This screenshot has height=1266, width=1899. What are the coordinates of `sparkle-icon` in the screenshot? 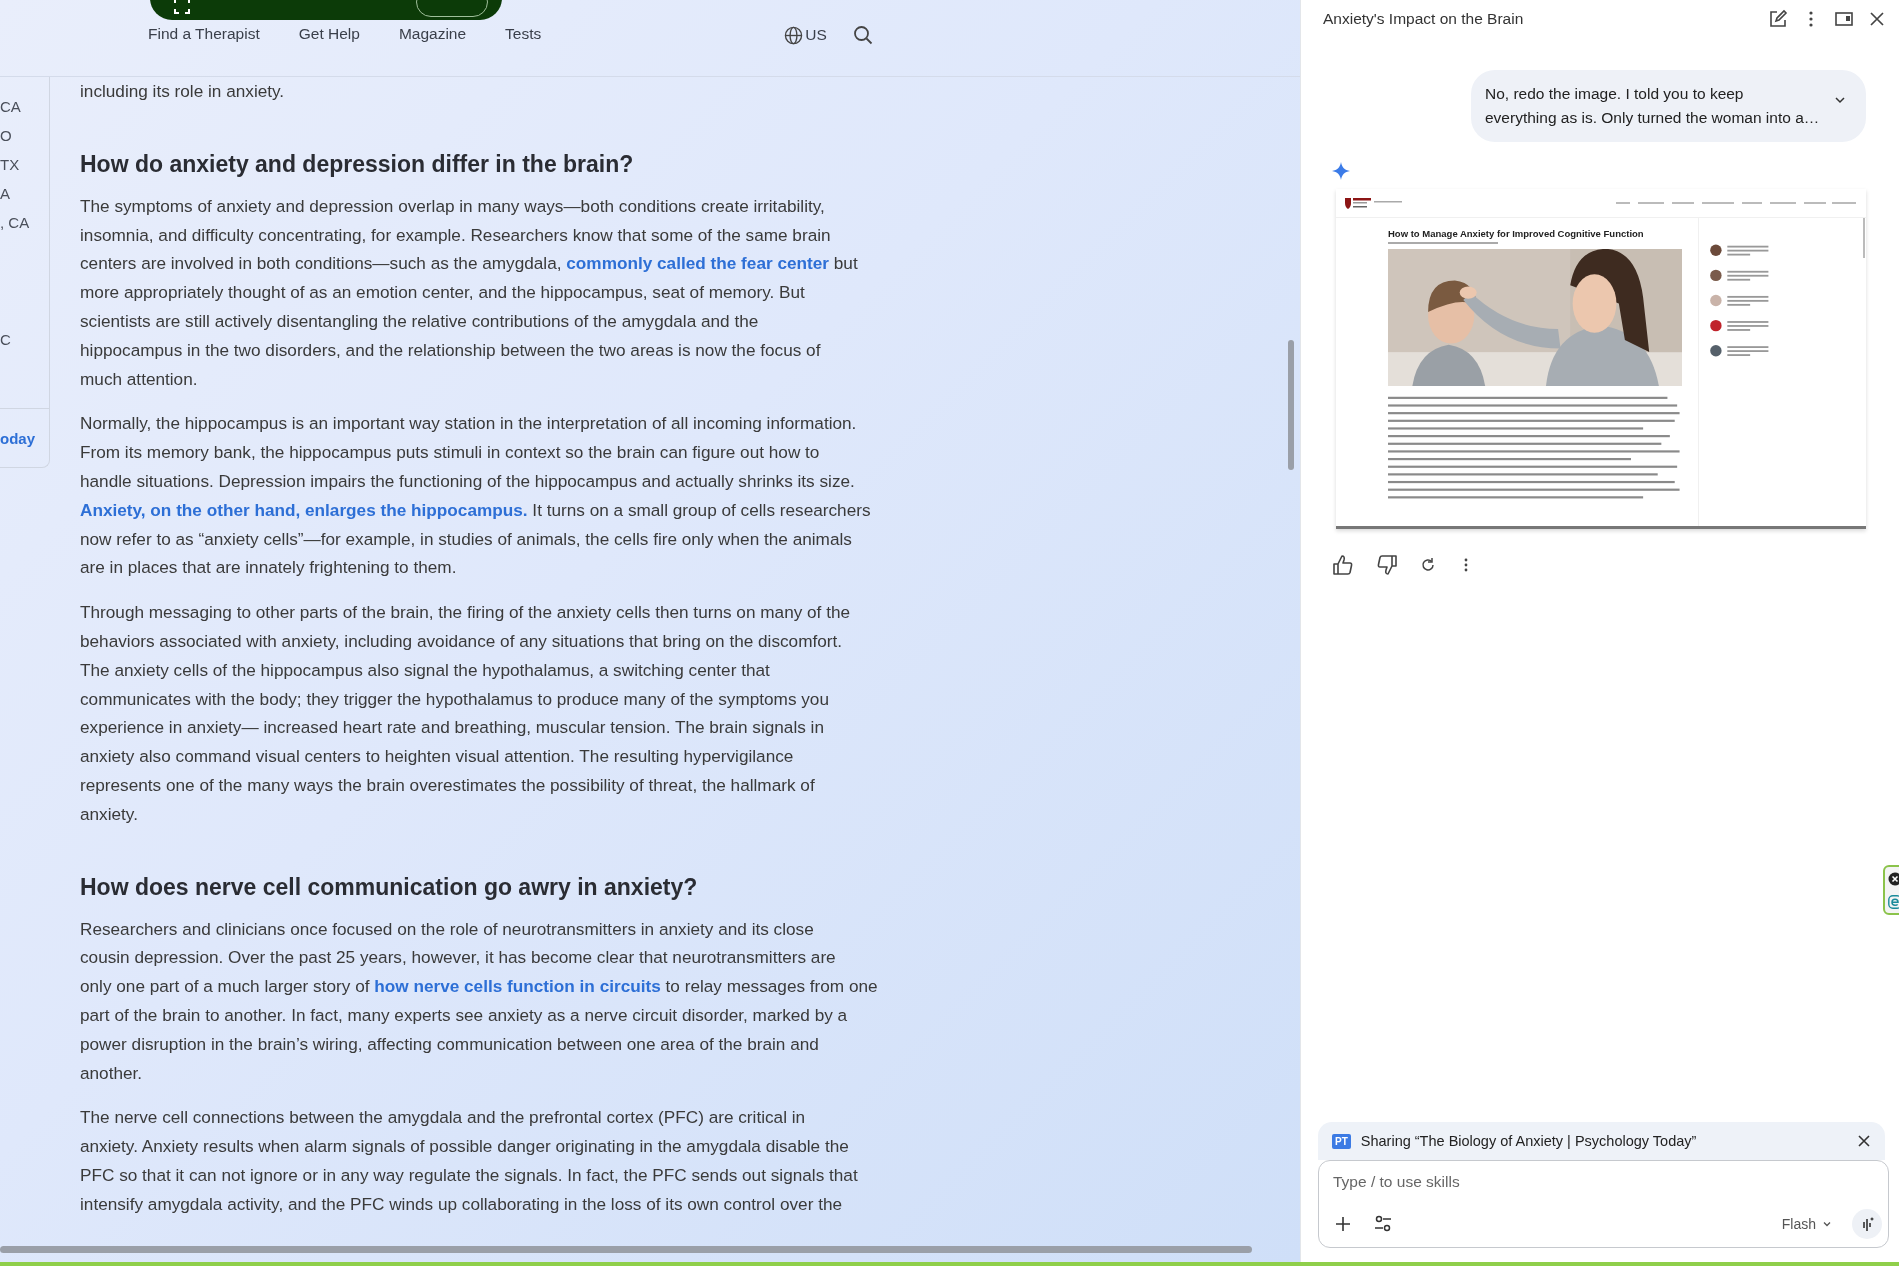 It's located at (1341, 171).